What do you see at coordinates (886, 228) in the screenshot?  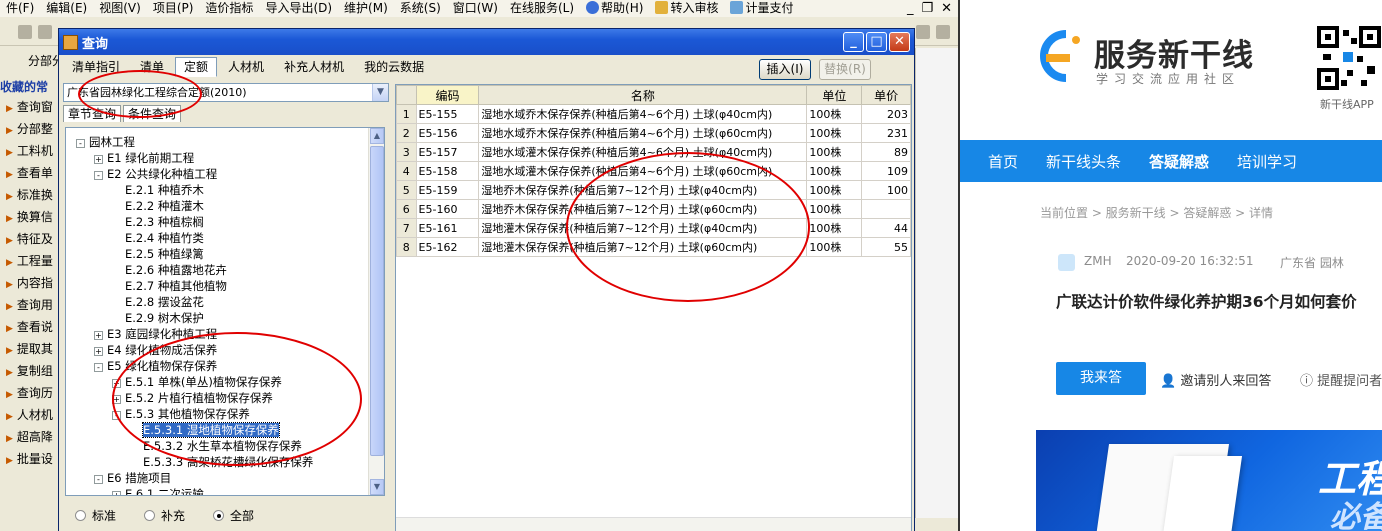 I see `cell-price: 44` at bounding box center [886, 228].